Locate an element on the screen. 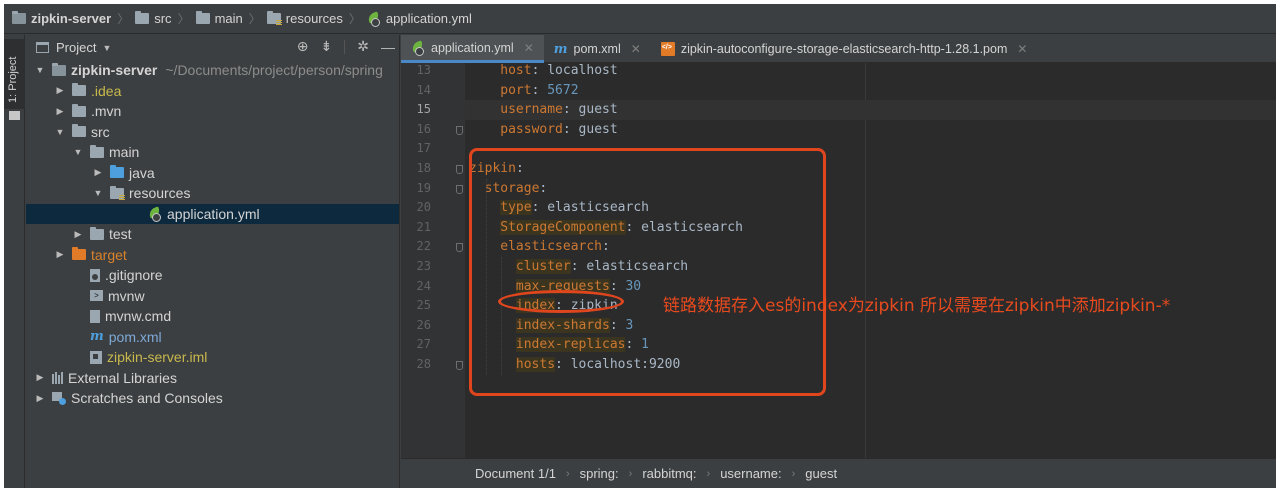 Image resolution: width=1280 pixels, height=492 pixels. tree-item: ▼ resources is located at coordinates (212, 193).